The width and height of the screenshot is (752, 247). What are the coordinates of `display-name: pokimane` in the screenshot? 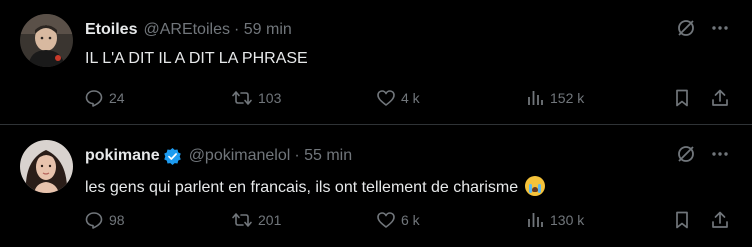 It's located at (122, 156).